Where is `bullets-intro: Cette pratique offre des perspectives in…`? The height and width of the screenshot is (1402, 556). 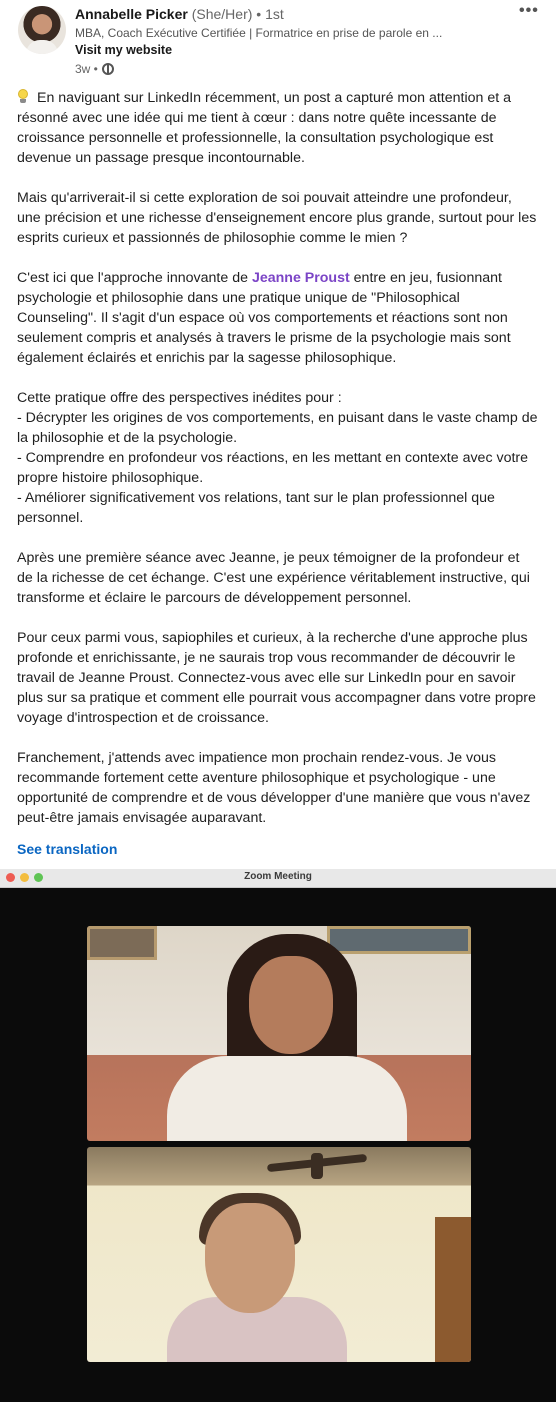
bullets-intro: Cette pratique offre des perspectives in… is located at coordinates (179, 398).